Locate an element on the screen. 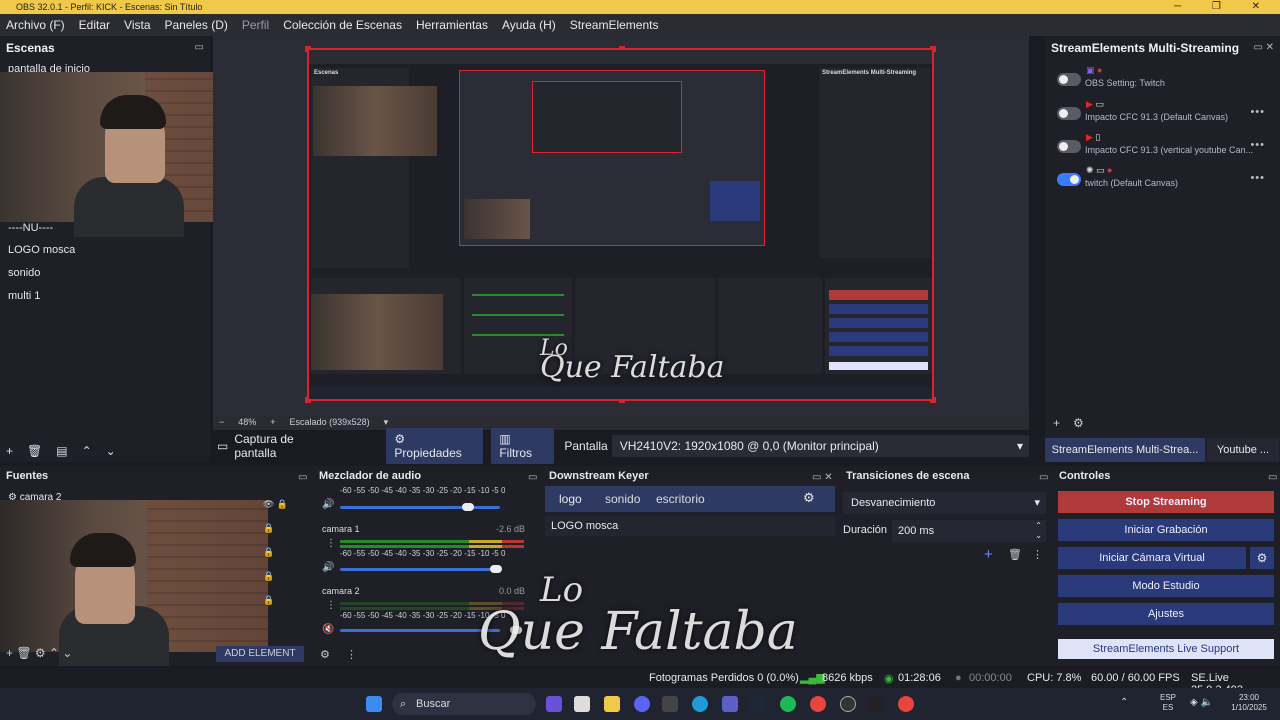 This screenshot has width=1280, height=720. scene-item: ----NU---- is located at coordinates (30, 228).